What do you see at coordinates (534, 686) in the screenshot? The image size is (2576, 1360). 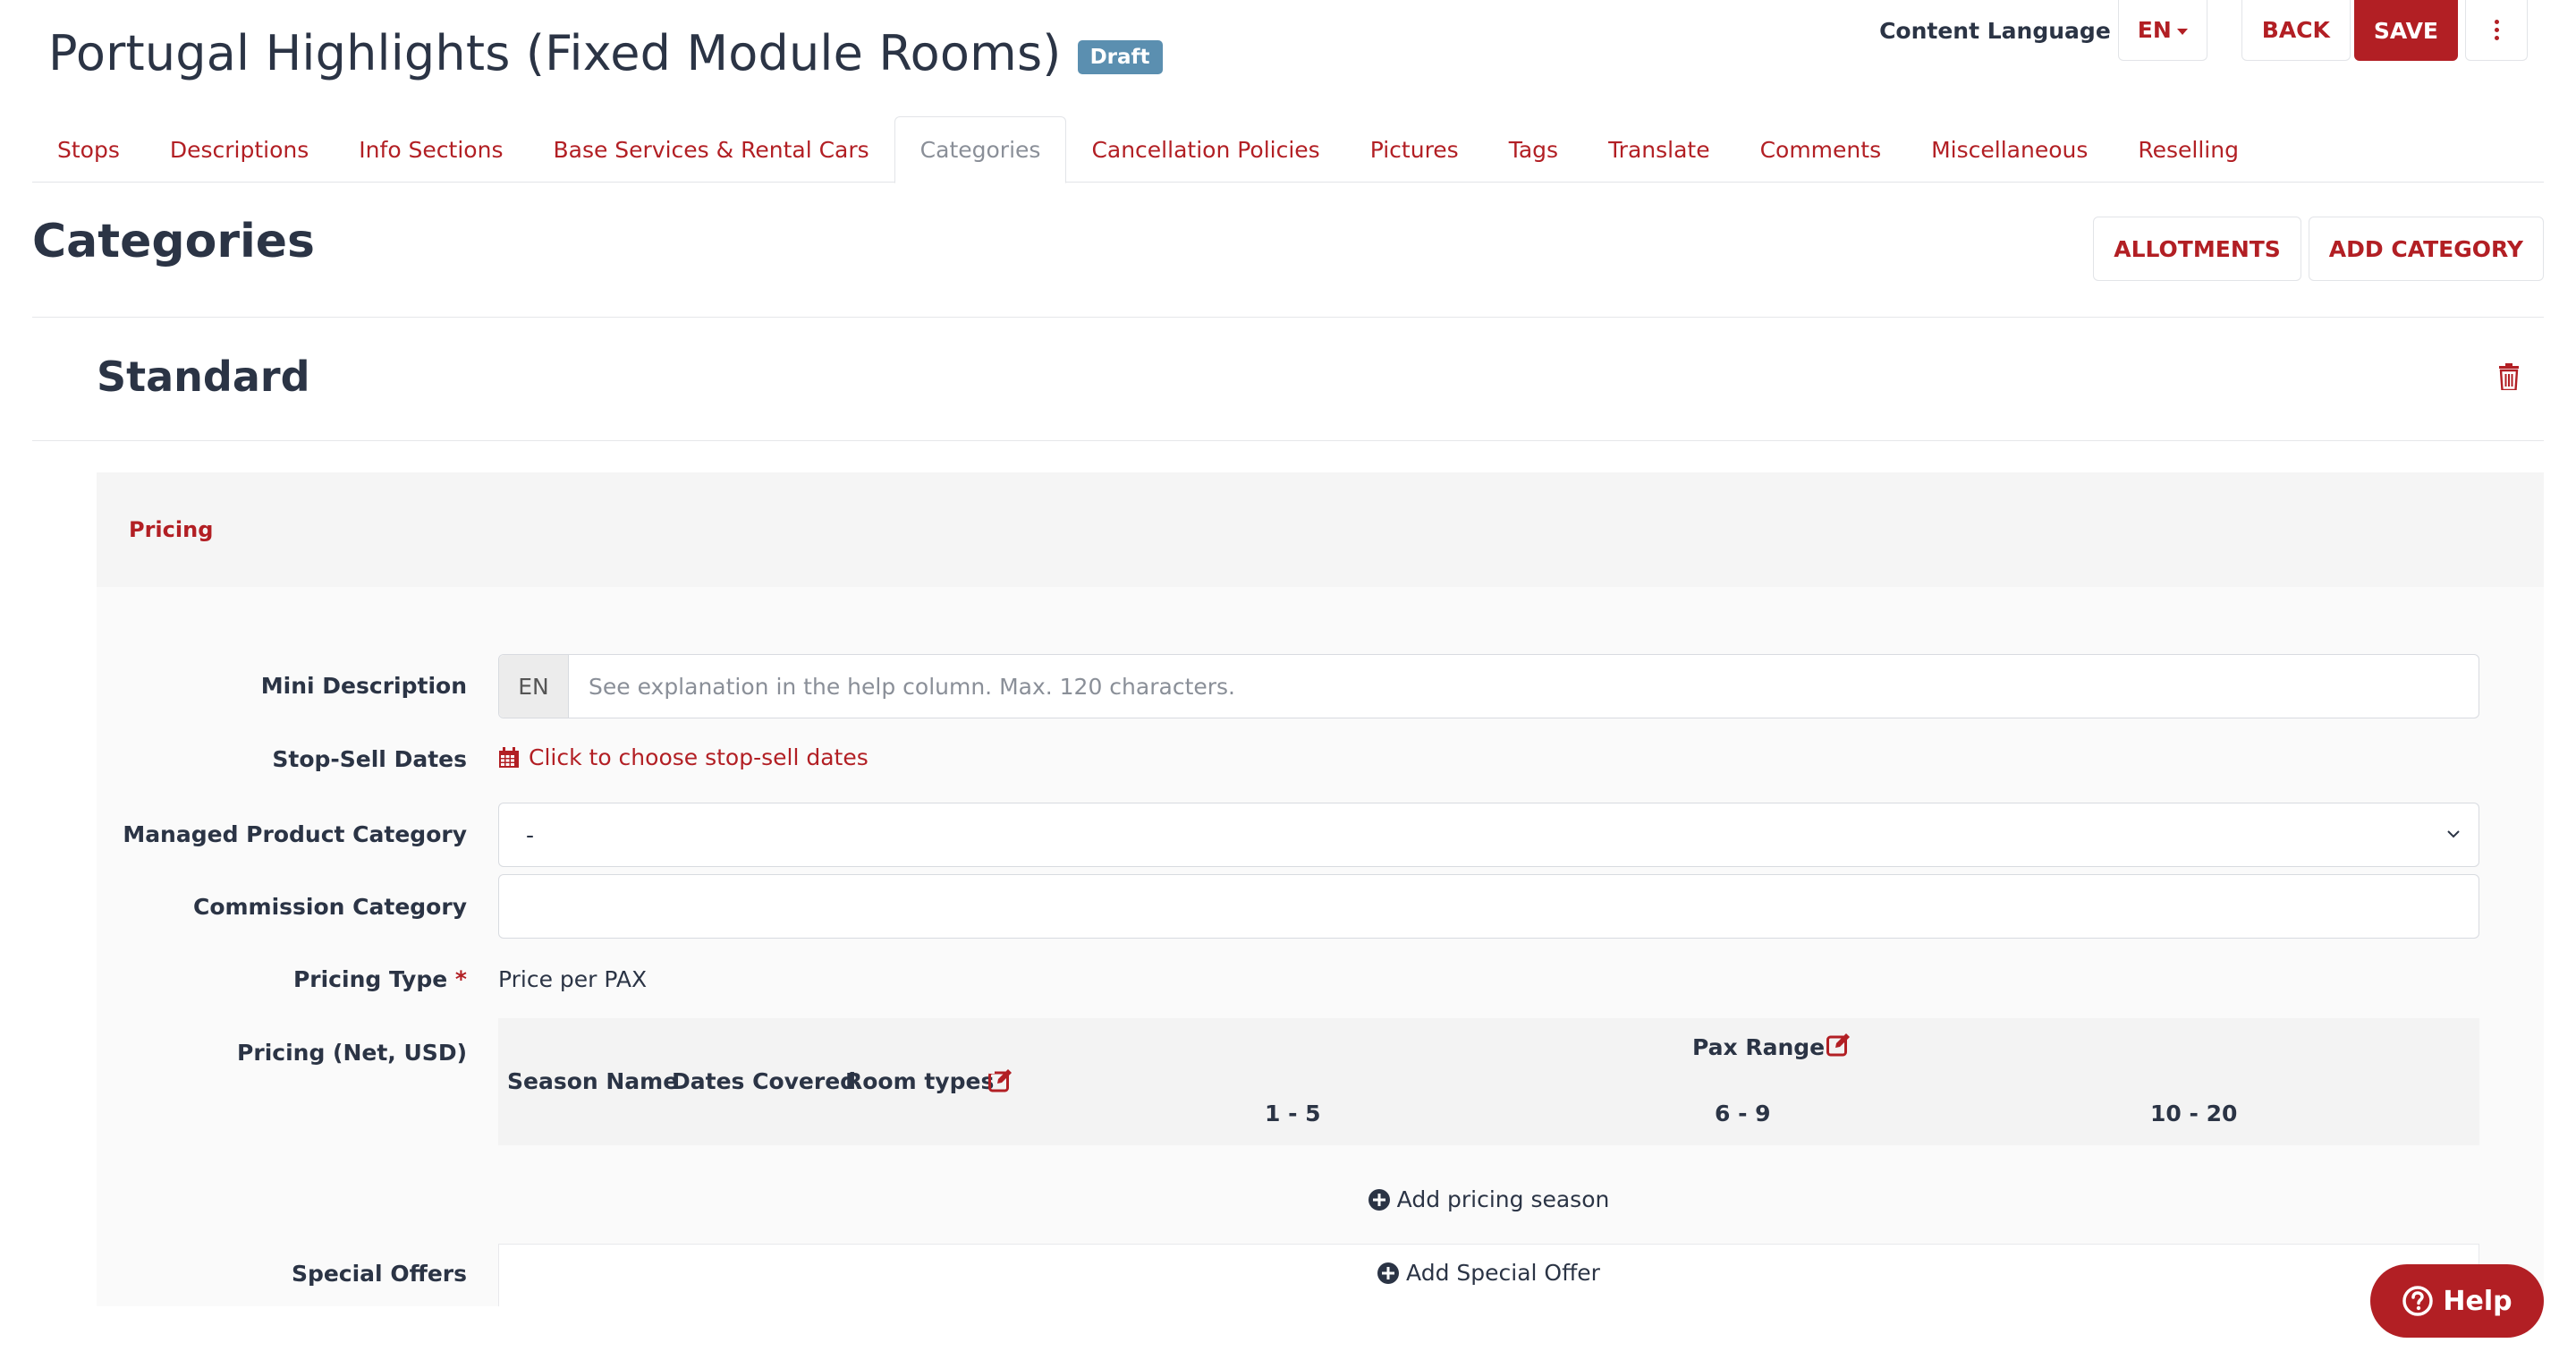 I see `language-addon: EN` at bounding box center [534, 686].